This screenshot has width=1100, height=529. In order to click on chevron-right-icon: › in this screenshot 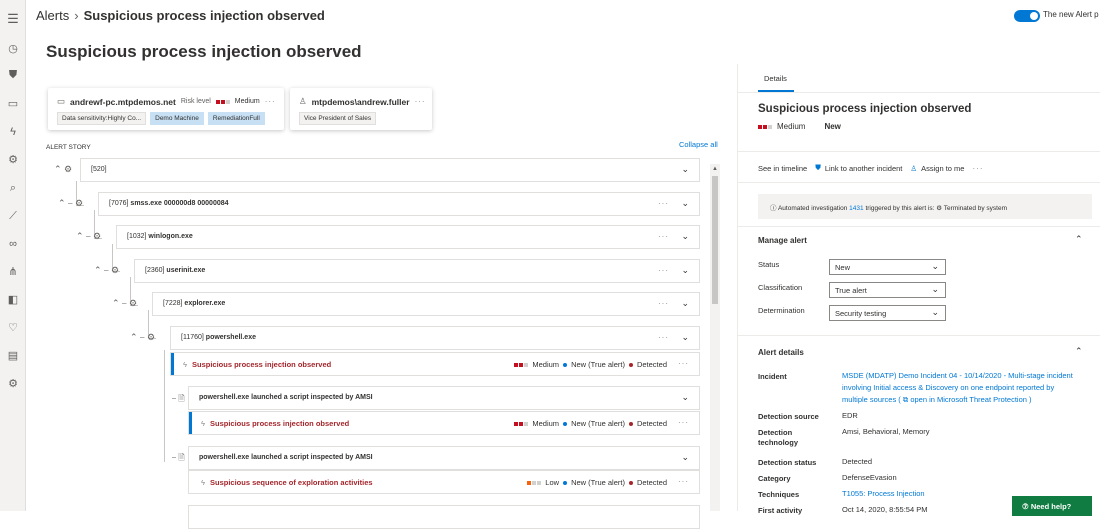, I will do `click(76, 15)`.